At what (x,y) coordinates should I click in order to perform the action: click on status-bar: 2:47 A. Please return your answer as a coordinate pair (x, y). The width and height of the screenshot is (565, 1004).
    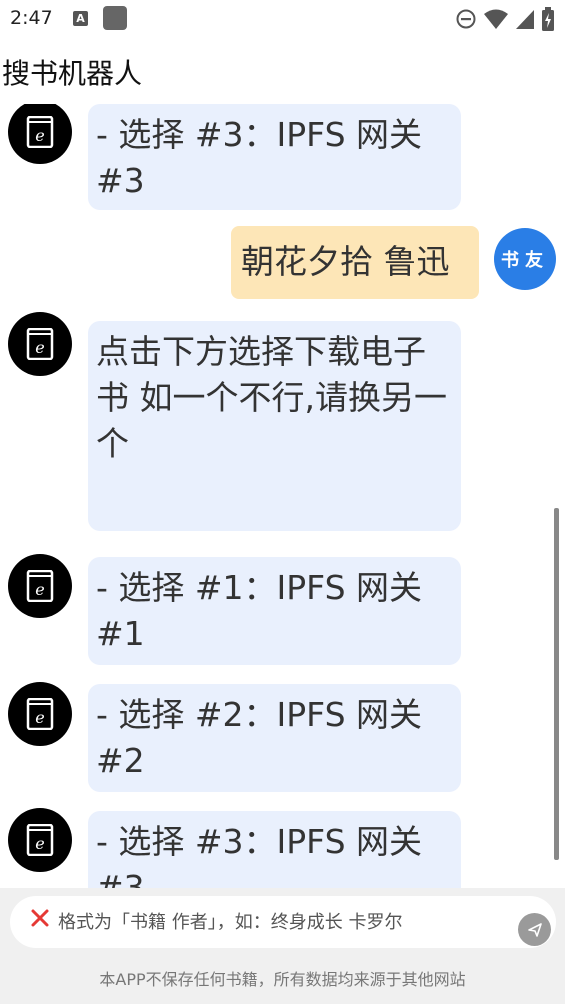
    Looking at the image, I should click on (282, 19).